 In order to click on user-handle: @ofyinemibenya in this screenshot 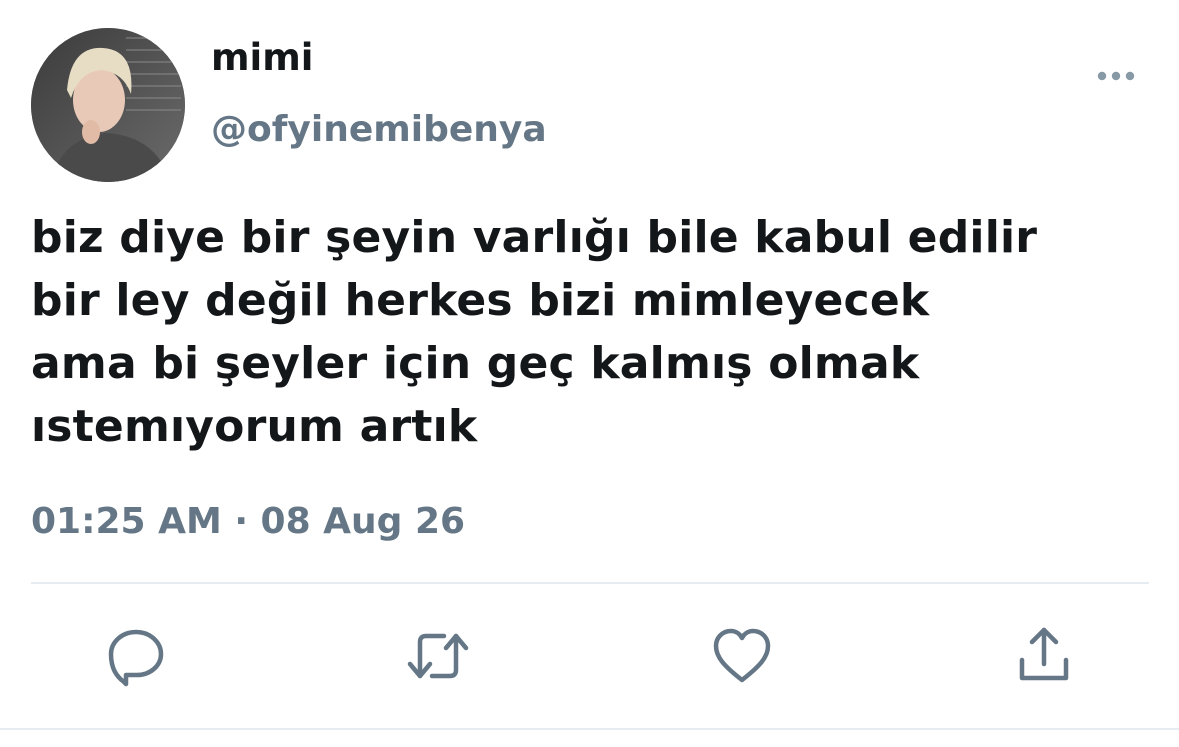, I will do `click(379, 129)`.